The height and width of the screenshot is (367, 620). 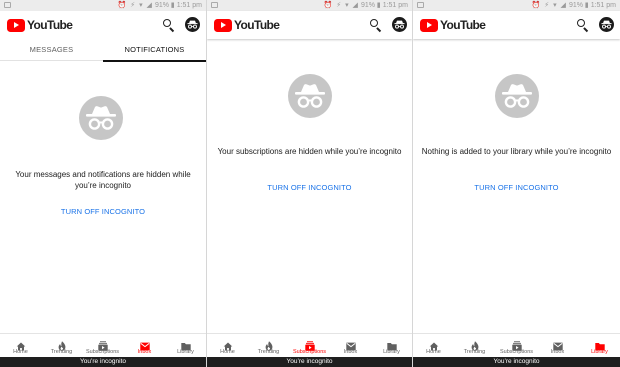 What do you see at coordinates (51, 50) in the screenshot?
I see `tab-messages: MESSAGES` at bounding box center [51, 50].